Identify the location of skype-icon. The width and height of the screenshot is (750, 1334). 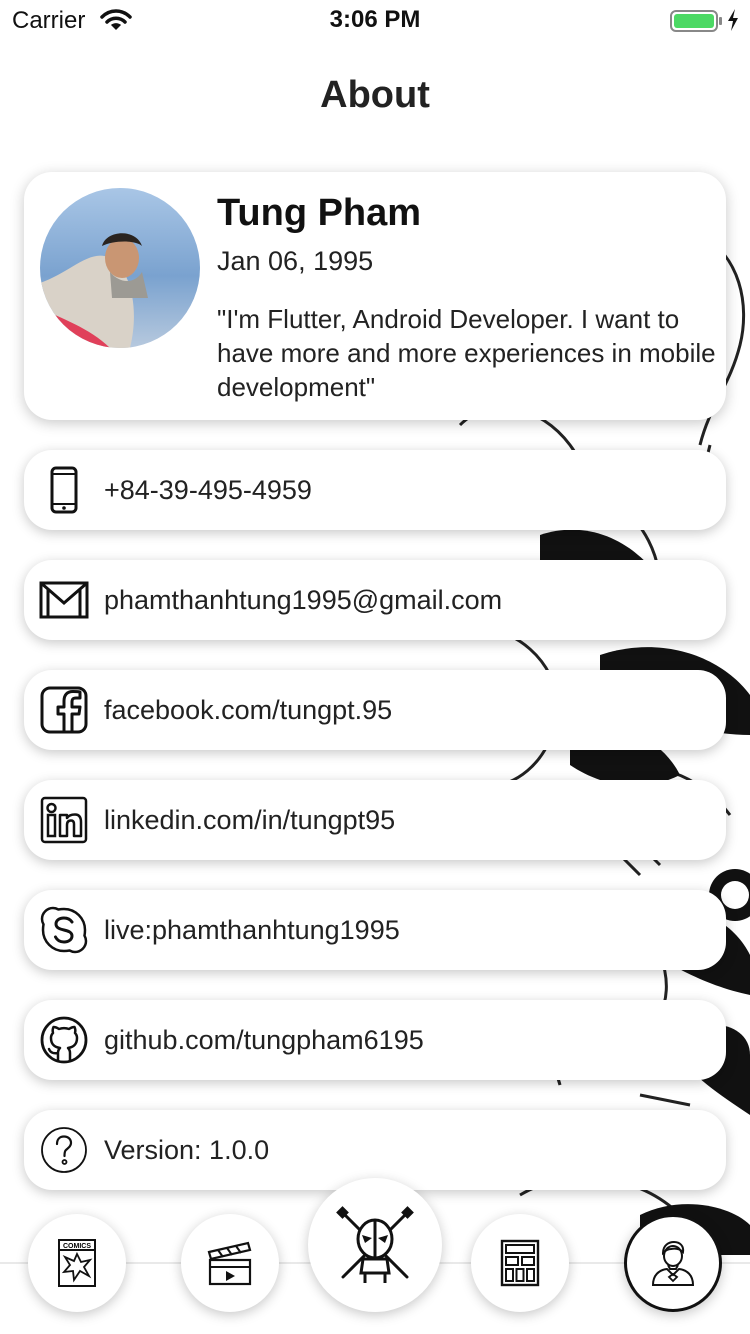
(64, 930).